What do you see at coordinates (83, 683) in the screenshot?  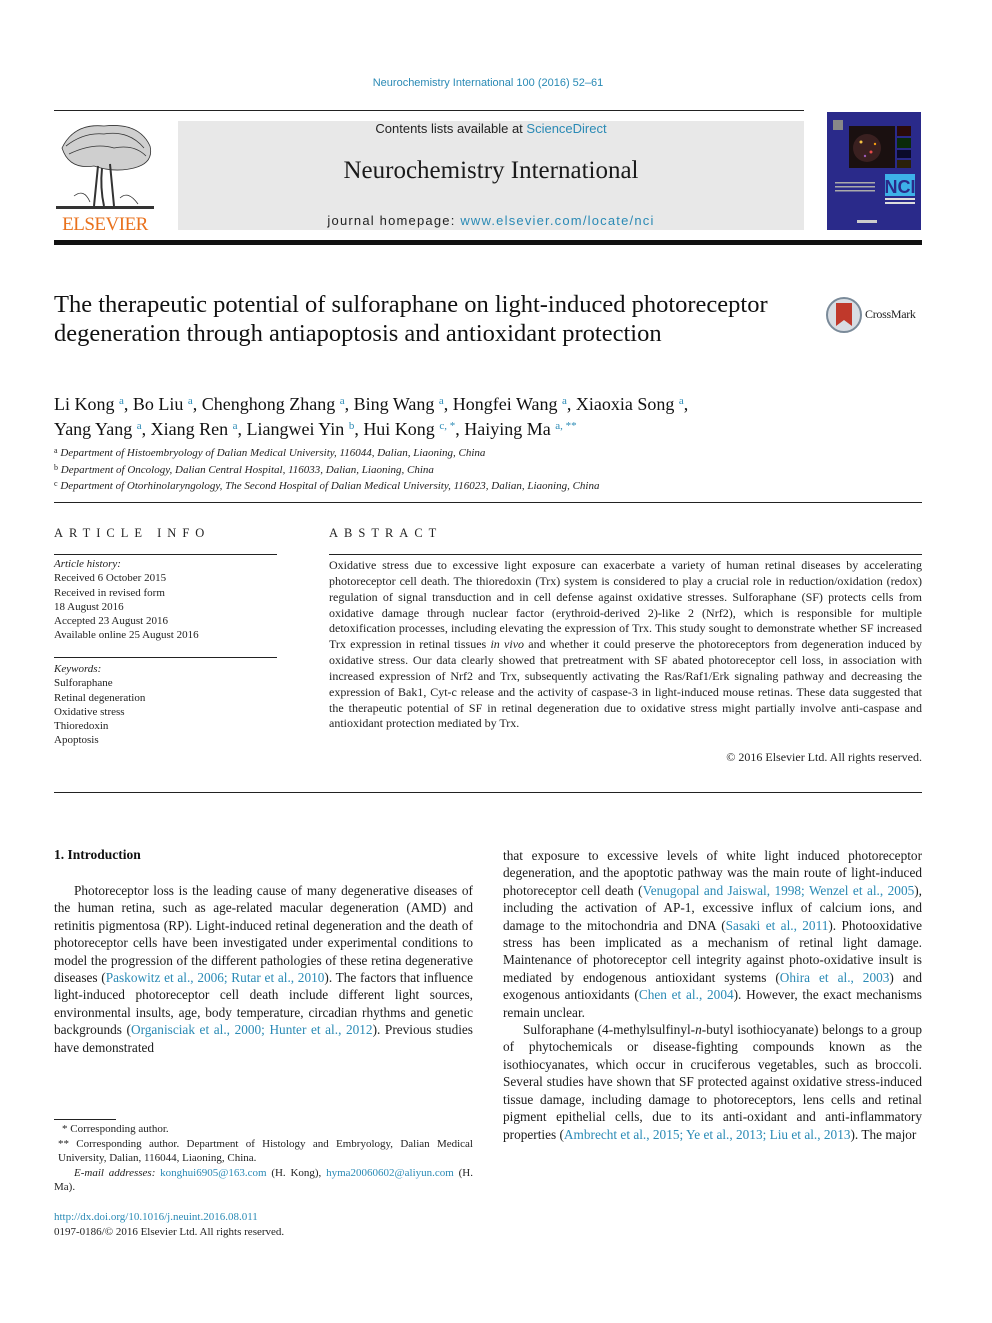 I see `keyword: Sulforaphane` at bounding box center [83, 683].